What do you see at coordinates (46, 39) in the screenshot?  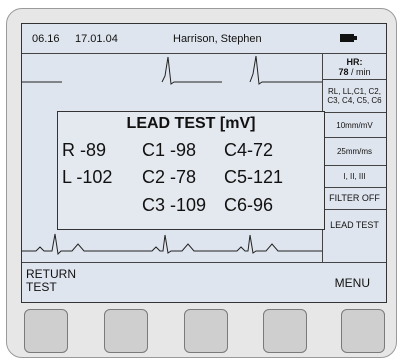 I see `time-display: 06.16` at bounding box center [46, 39].